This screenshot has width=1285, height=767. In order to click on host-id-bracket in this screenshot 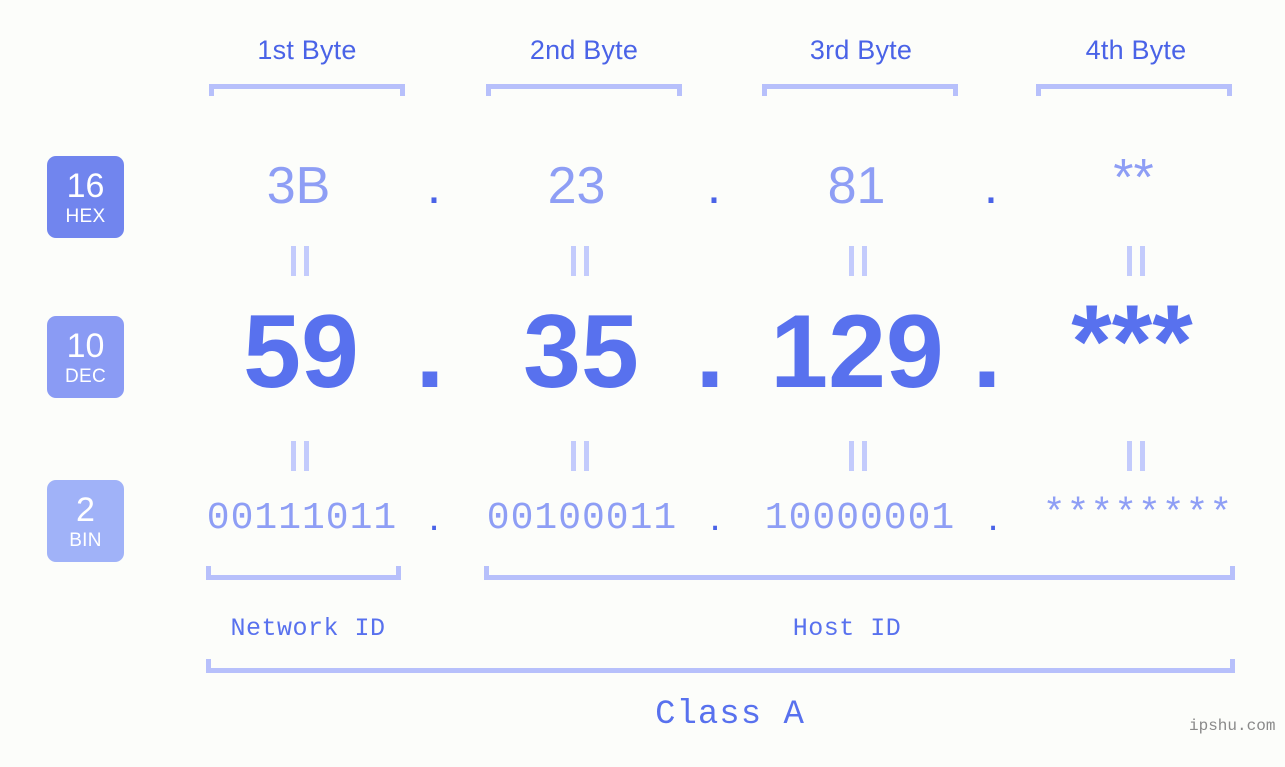, I will do `click(859, 573)`.